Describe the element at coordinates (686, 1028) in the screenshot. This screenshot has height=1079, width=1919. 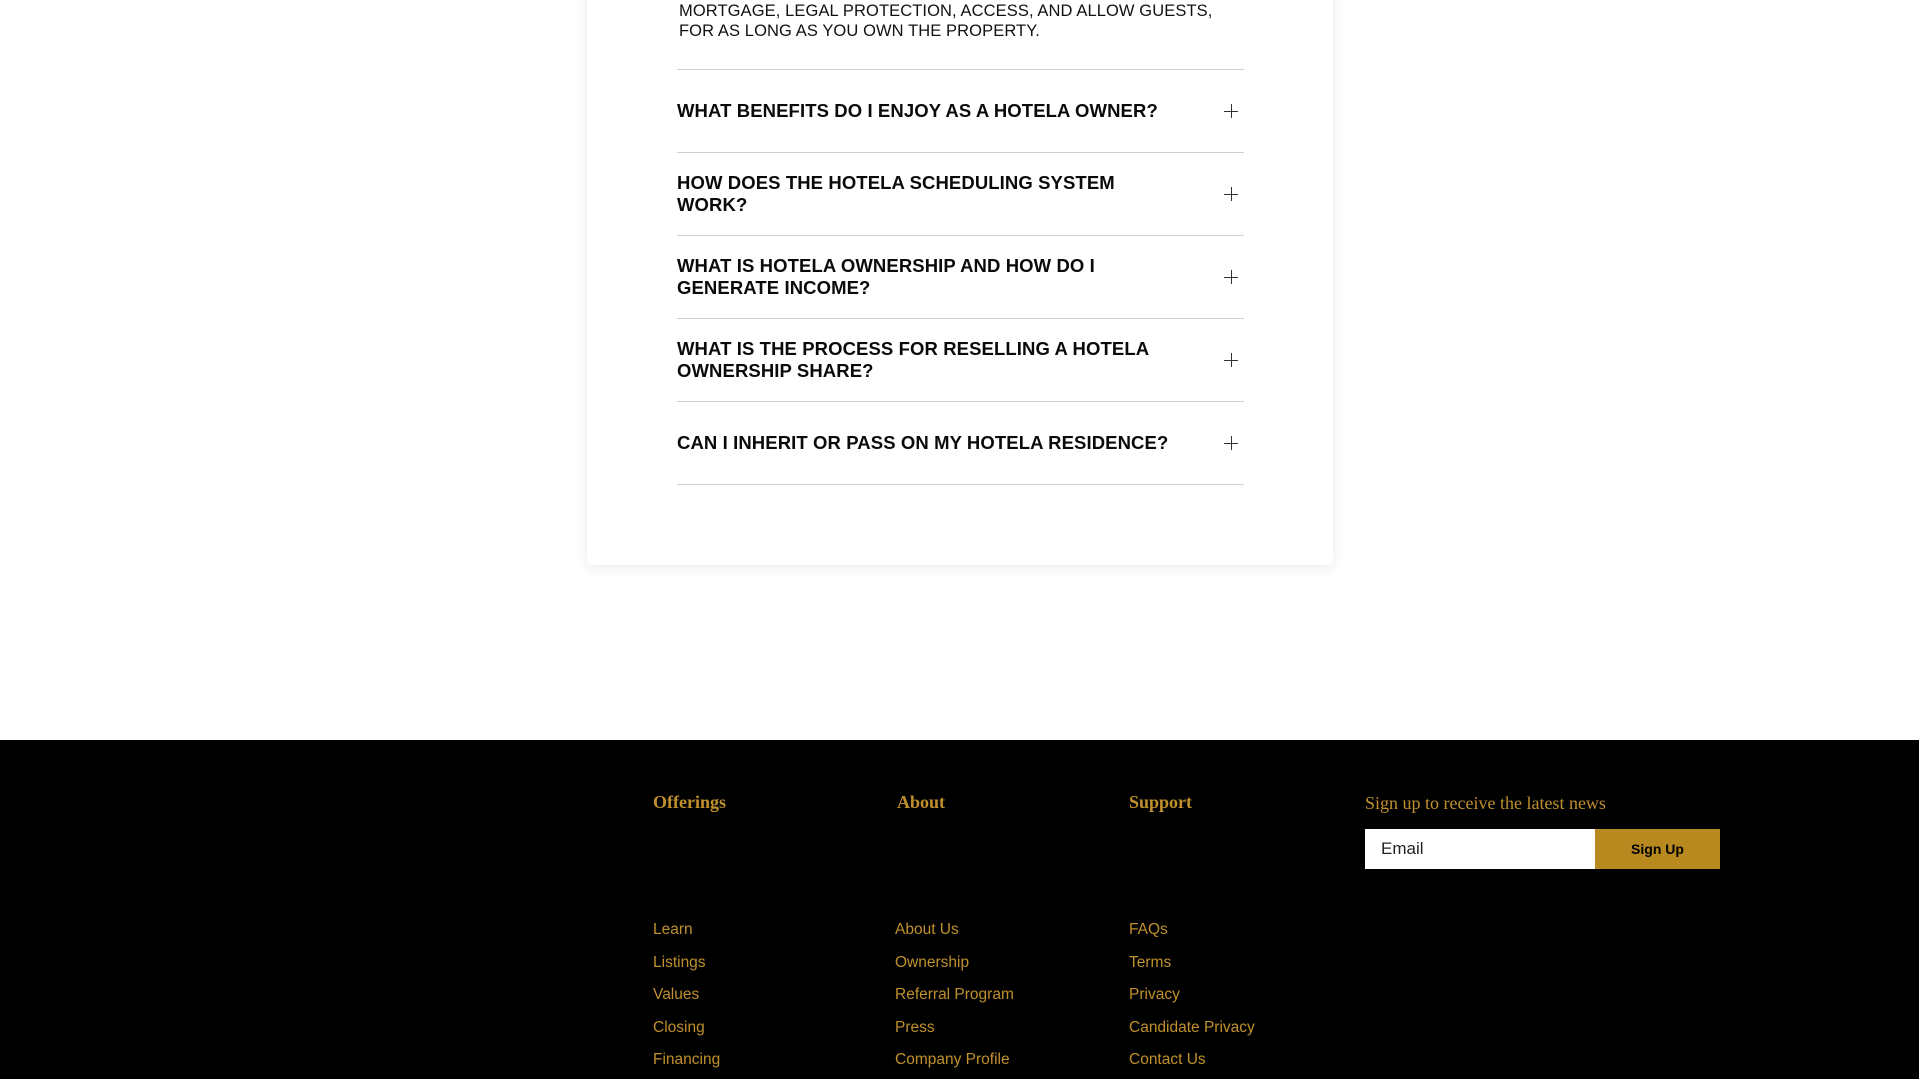
I see `footer-link-closing: Closing` at that location.